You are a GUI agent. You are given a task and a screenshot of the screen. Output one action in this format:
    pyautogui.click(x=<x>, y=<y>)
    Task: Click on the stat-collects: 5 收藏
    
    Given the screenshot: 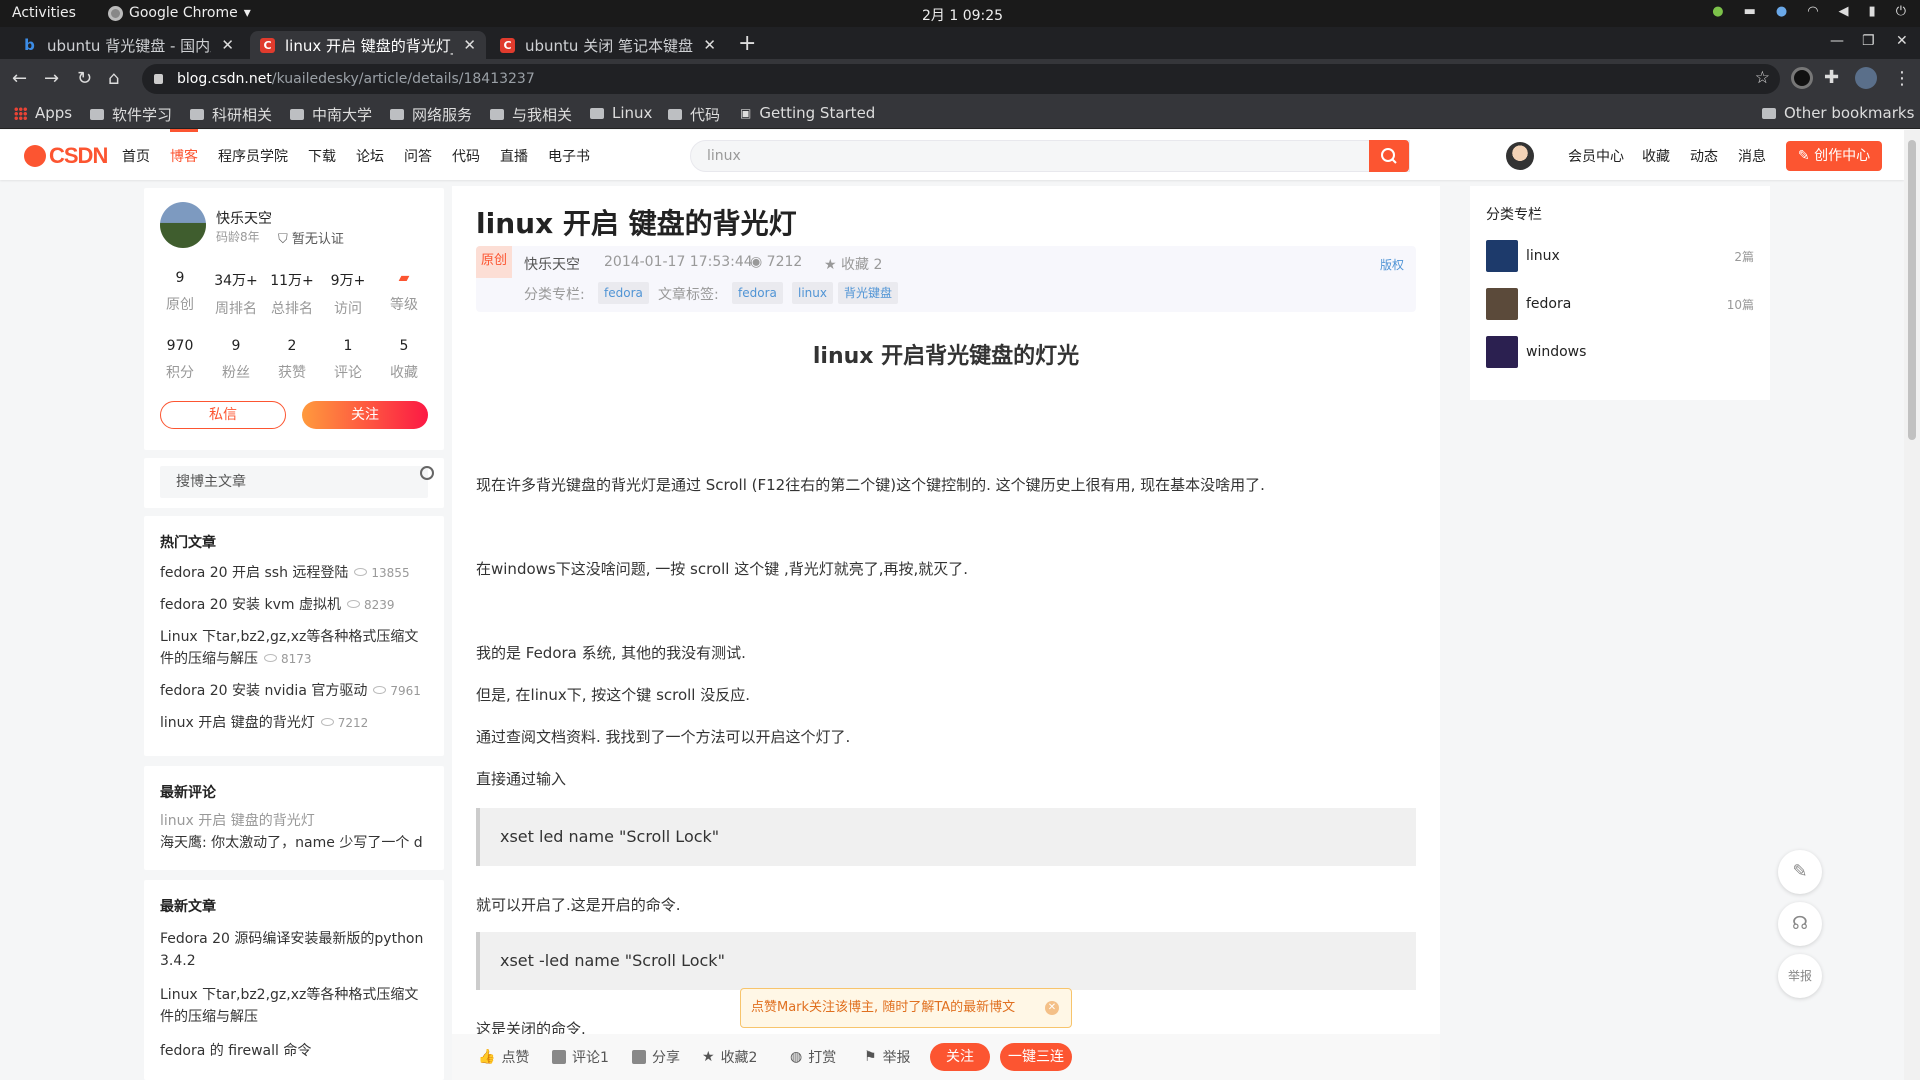 What is the action you would take?
    pyautogui.click(x=404, y=360)
    